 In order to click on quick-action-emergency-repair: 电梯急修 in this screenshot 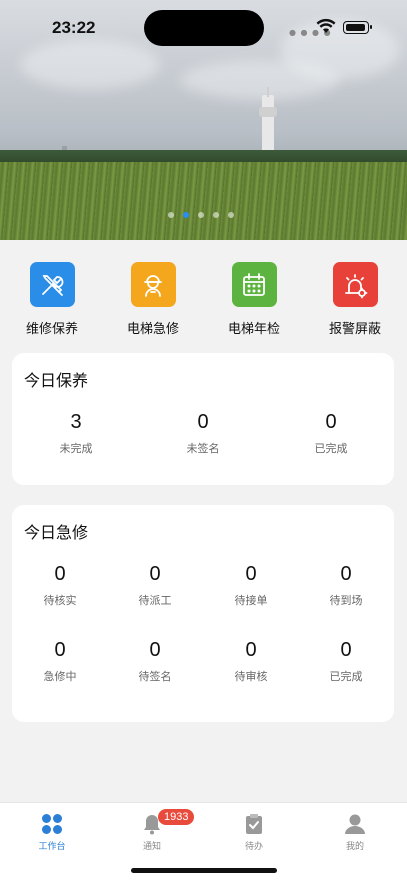, I will do `click(153, 299)`.